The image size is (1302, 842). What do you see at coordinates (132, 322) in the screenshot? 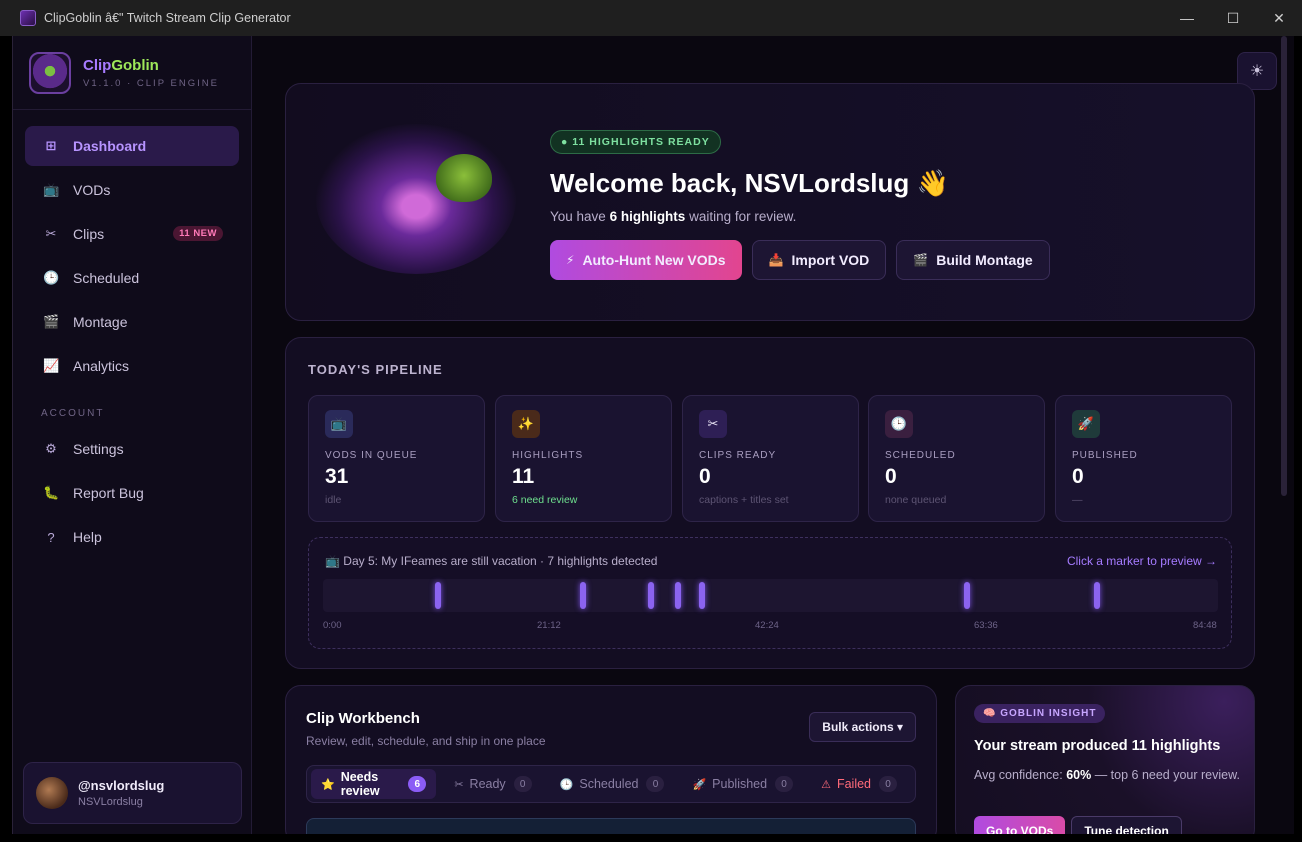
I see `sidebar-item-montage: 🎬 Montage` at bounding box center [132, 322].